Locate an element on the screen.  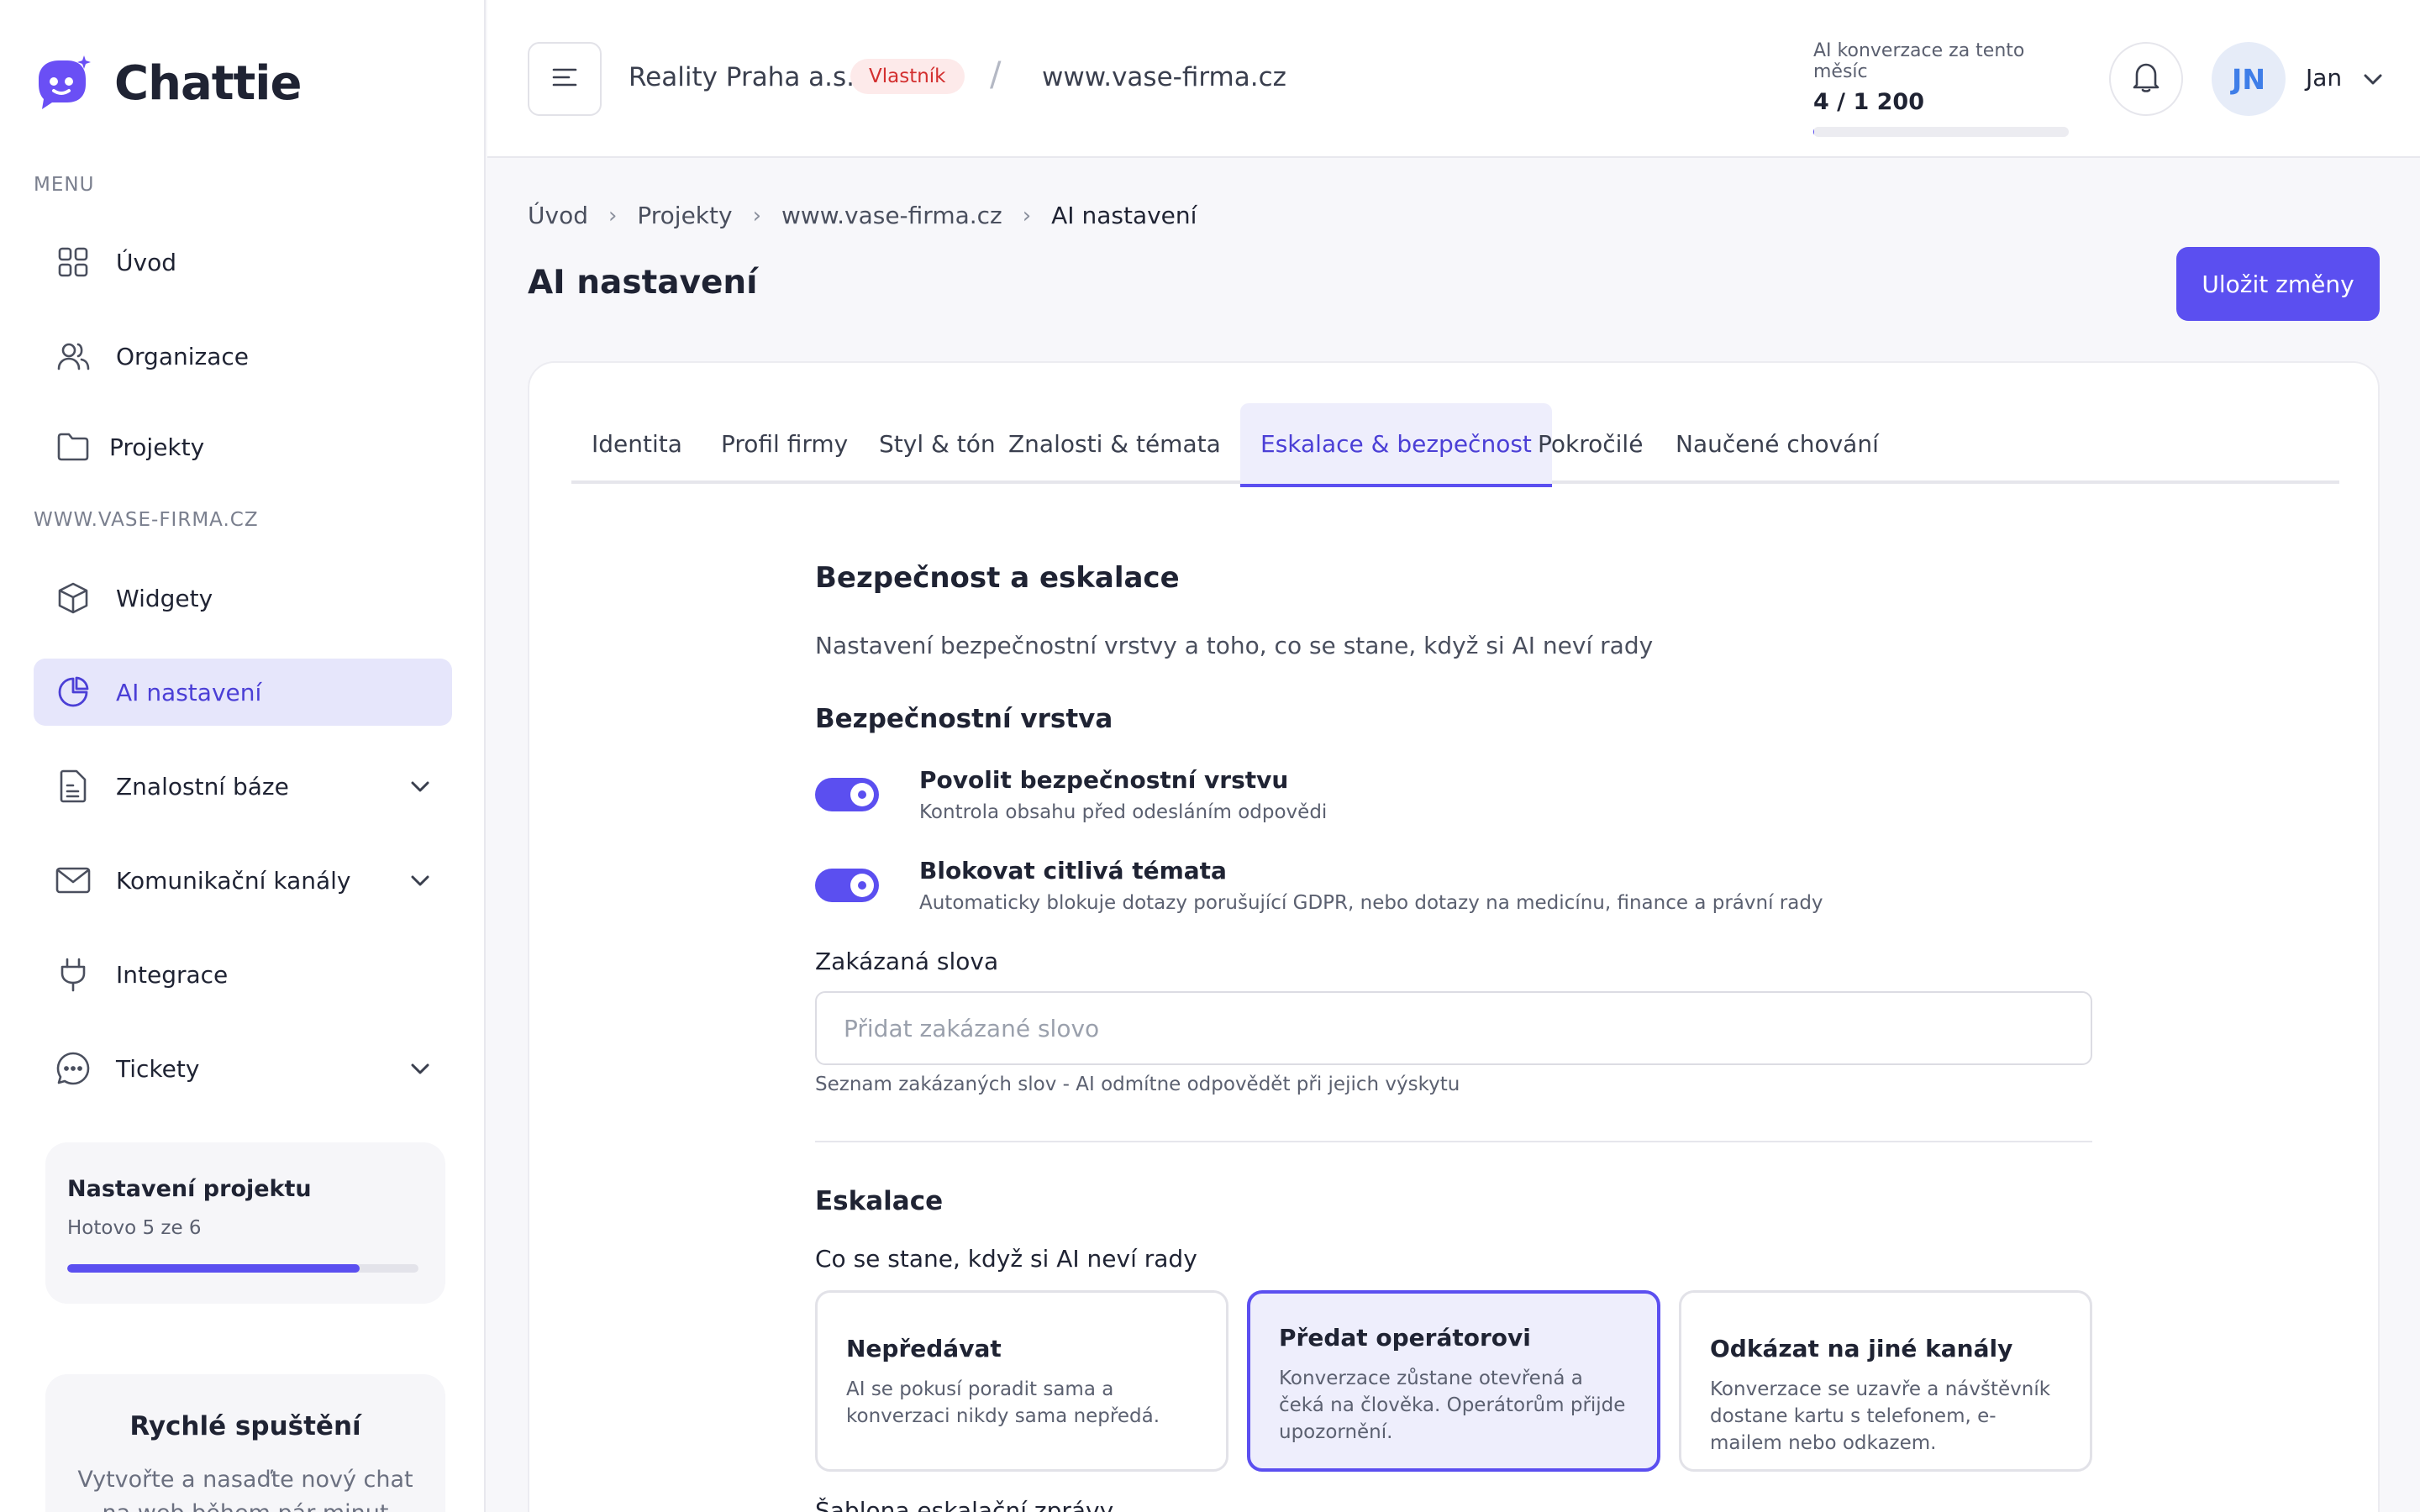
quick-start-title: Rychlé spuštění is located at coordinates (245, 1426).